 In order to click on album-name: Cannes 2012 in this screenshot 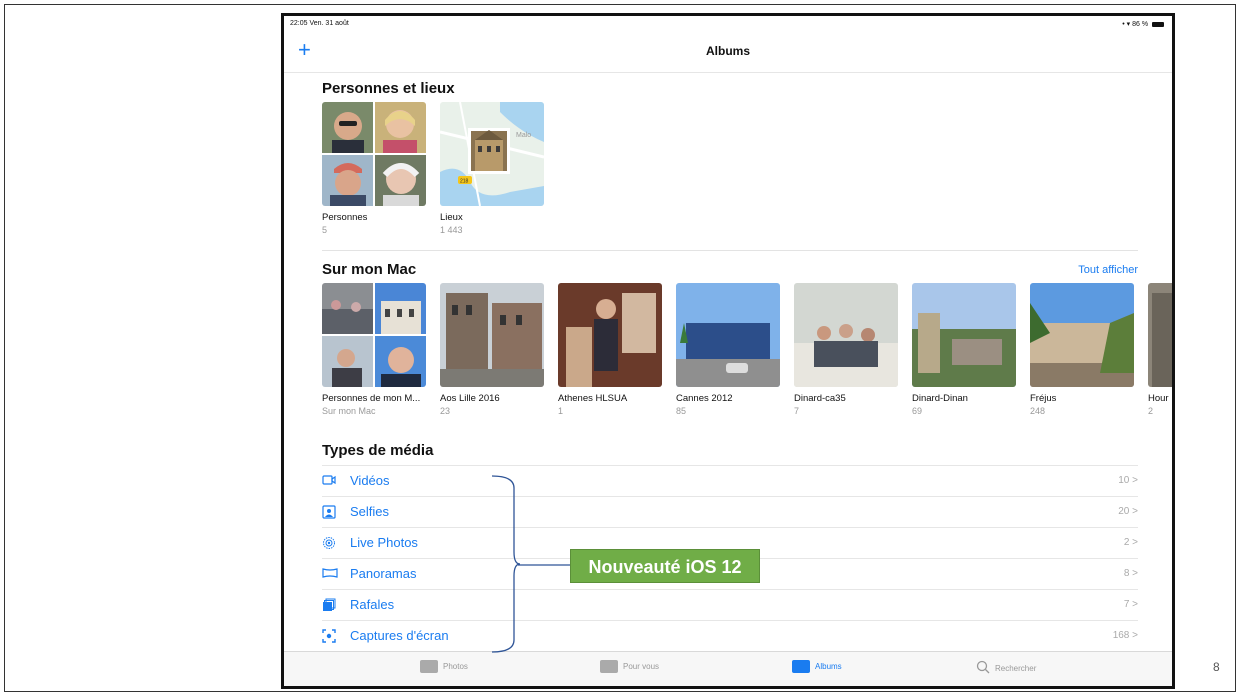, I will do `click(704, 398)`.